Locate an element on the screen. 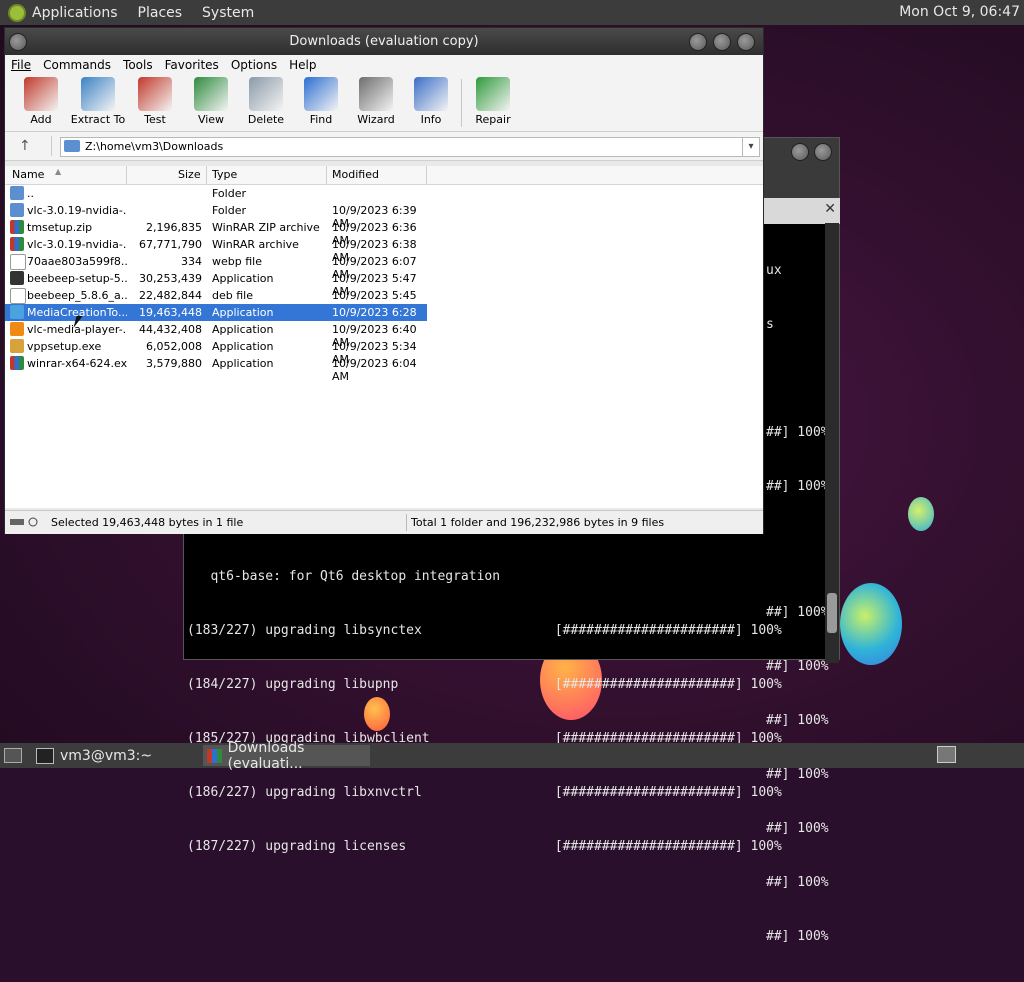 Image resolution: width=1024 pixels, height=982 pixels. chevron-down-icon: ▾ is located at coordinates (750, 147).